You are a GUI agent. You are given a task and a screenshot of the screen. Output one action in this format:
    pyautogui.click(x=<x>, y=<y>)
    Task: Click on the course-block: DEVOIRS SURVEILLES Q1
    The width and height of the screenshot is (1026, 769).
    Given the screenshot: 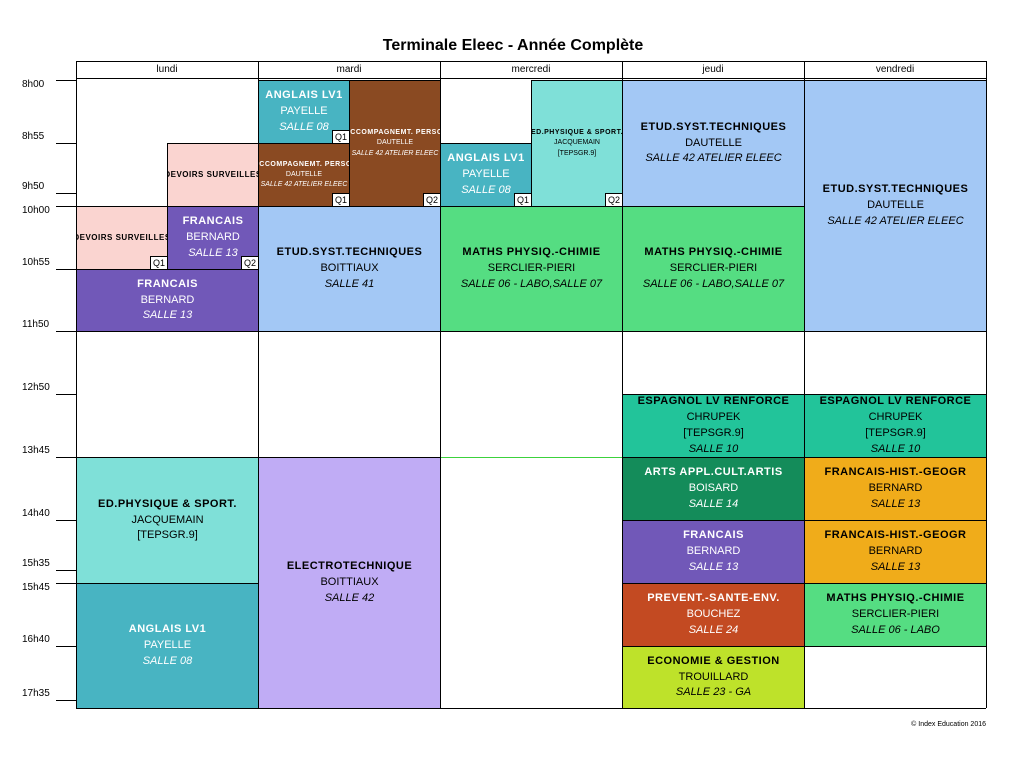 What is the action you would take?
    pyautogui.click(x=122, y=238)
    